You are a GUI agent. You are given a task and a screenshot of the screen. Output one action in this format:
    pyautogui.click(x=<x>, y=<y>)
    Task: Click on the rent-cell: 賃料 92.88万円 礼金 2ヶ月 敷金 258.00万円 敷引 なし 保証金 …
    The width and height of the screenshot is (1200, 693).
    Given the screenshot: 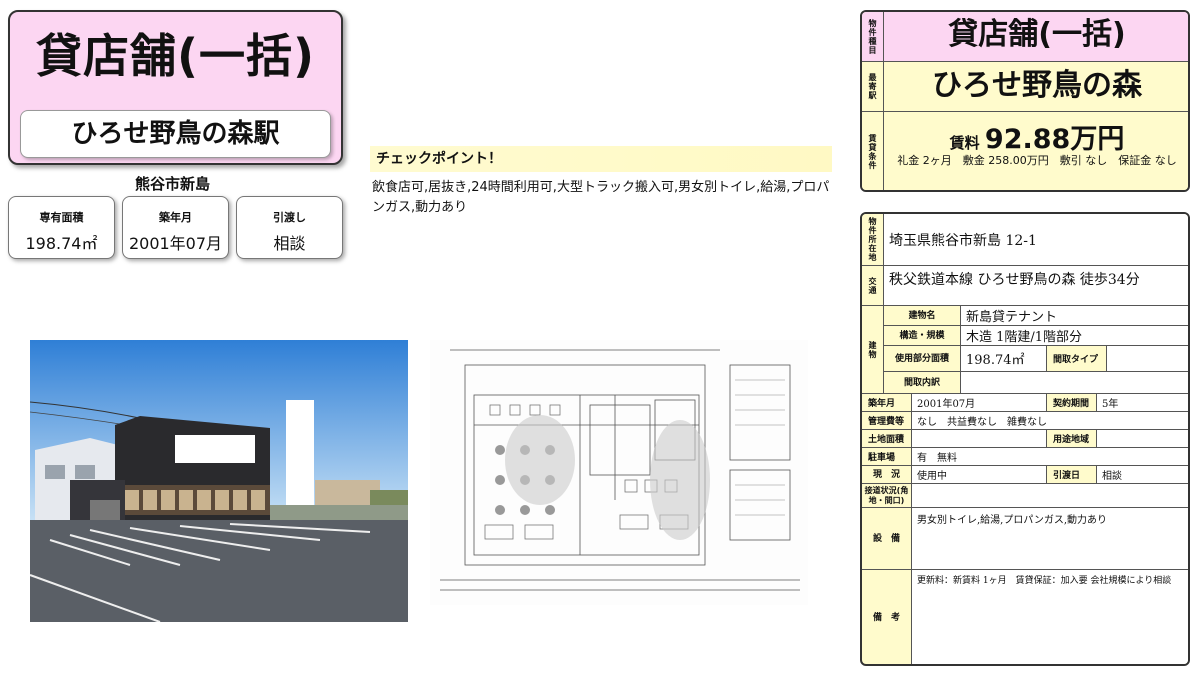 What is the action you would take?
    pyautogui.click(x=1036, y=151)
    